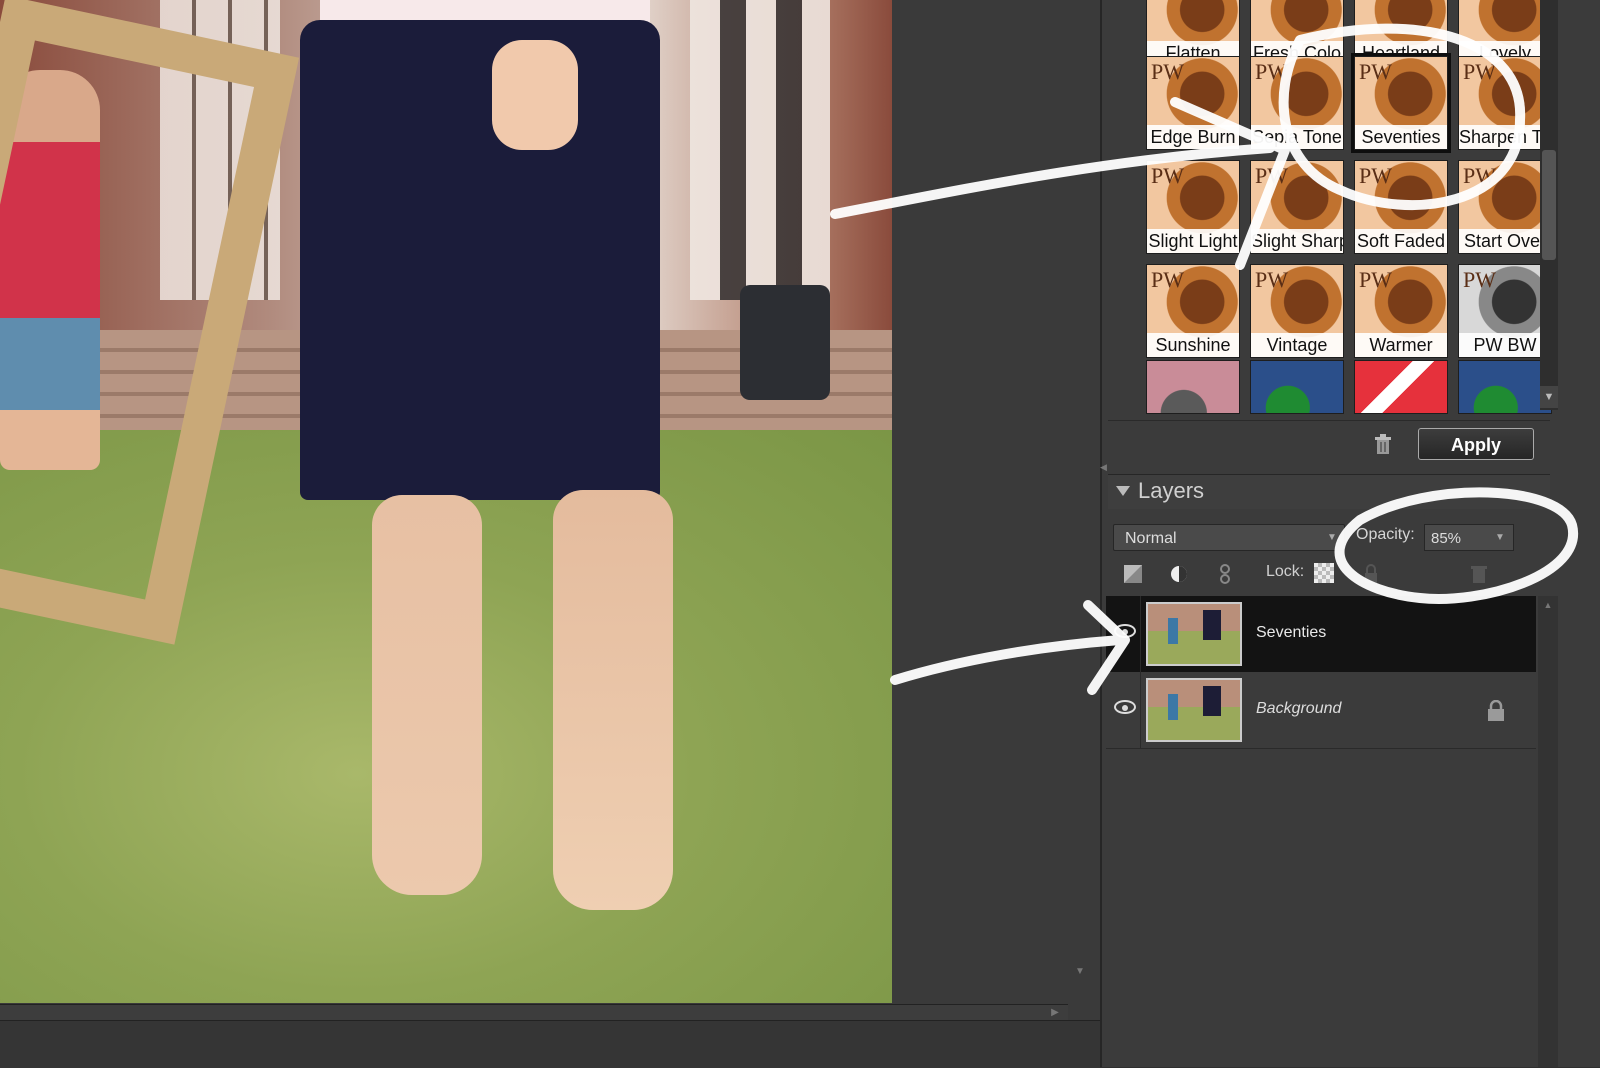  Describe the element at coordinates (1133, 574) in the screenshot. I see `new-layer-icon` at that location.